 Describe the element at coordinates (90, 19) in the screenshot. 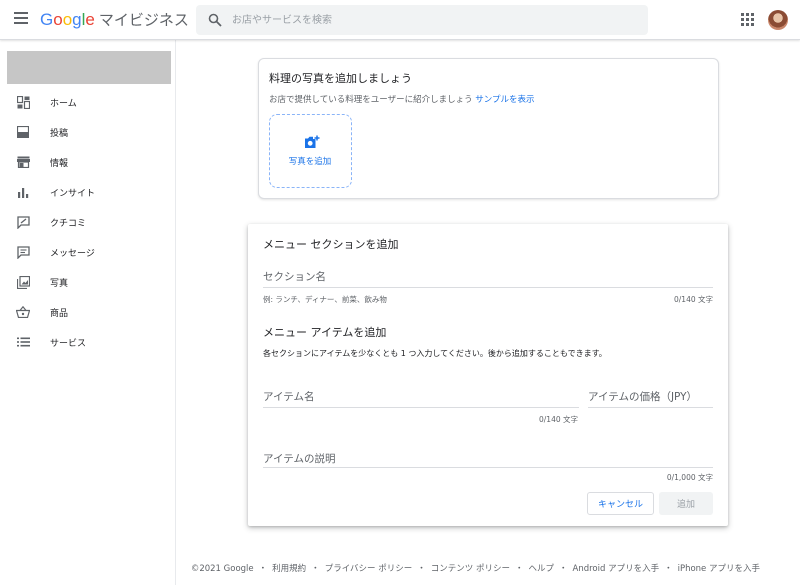

I see `logo-letter: e` at that location.